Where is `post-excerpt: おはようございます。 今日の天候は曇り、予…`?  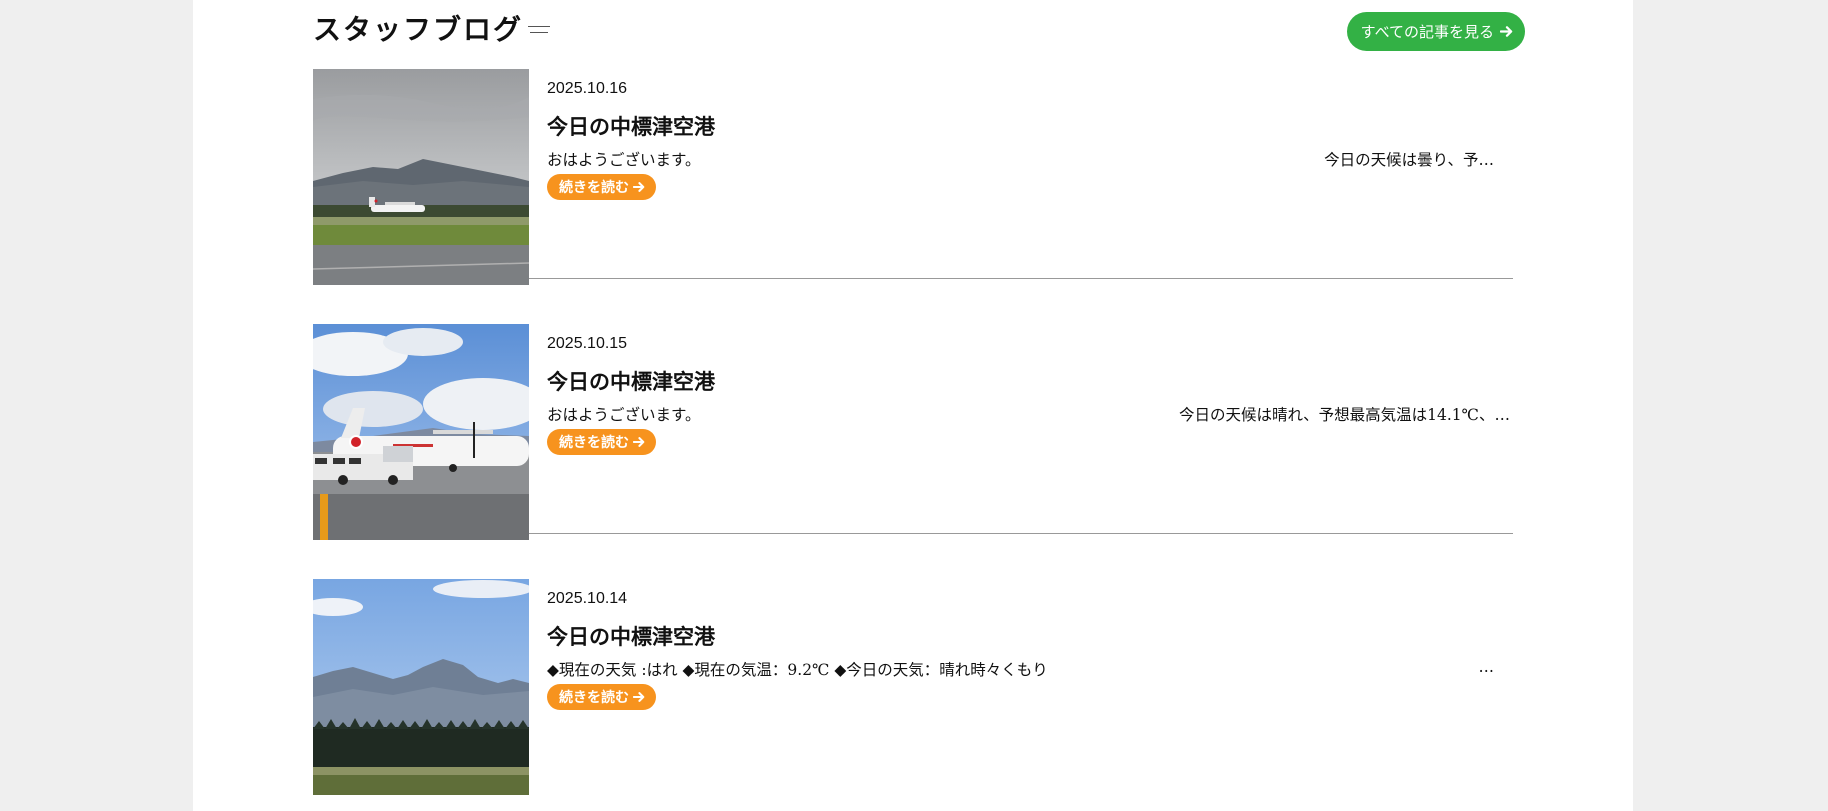 post-excerpt: おはようございます。 今日の天候は曇り、予… is located at coordinates (1029, 159).